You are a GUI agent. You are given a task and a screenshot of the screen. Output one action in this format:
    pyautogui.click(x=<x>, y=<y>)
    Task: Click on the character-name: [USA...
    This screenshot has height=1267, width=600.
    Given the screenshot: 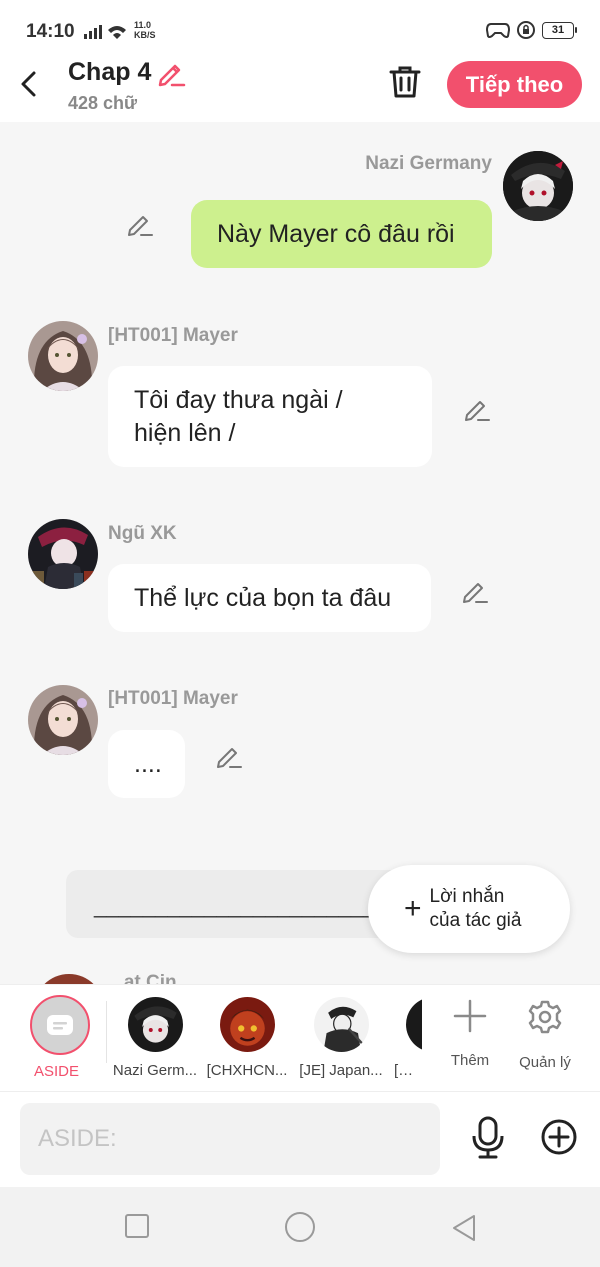 What is the action you would take?
    pyautogui.click(x=408, y=1070)
    